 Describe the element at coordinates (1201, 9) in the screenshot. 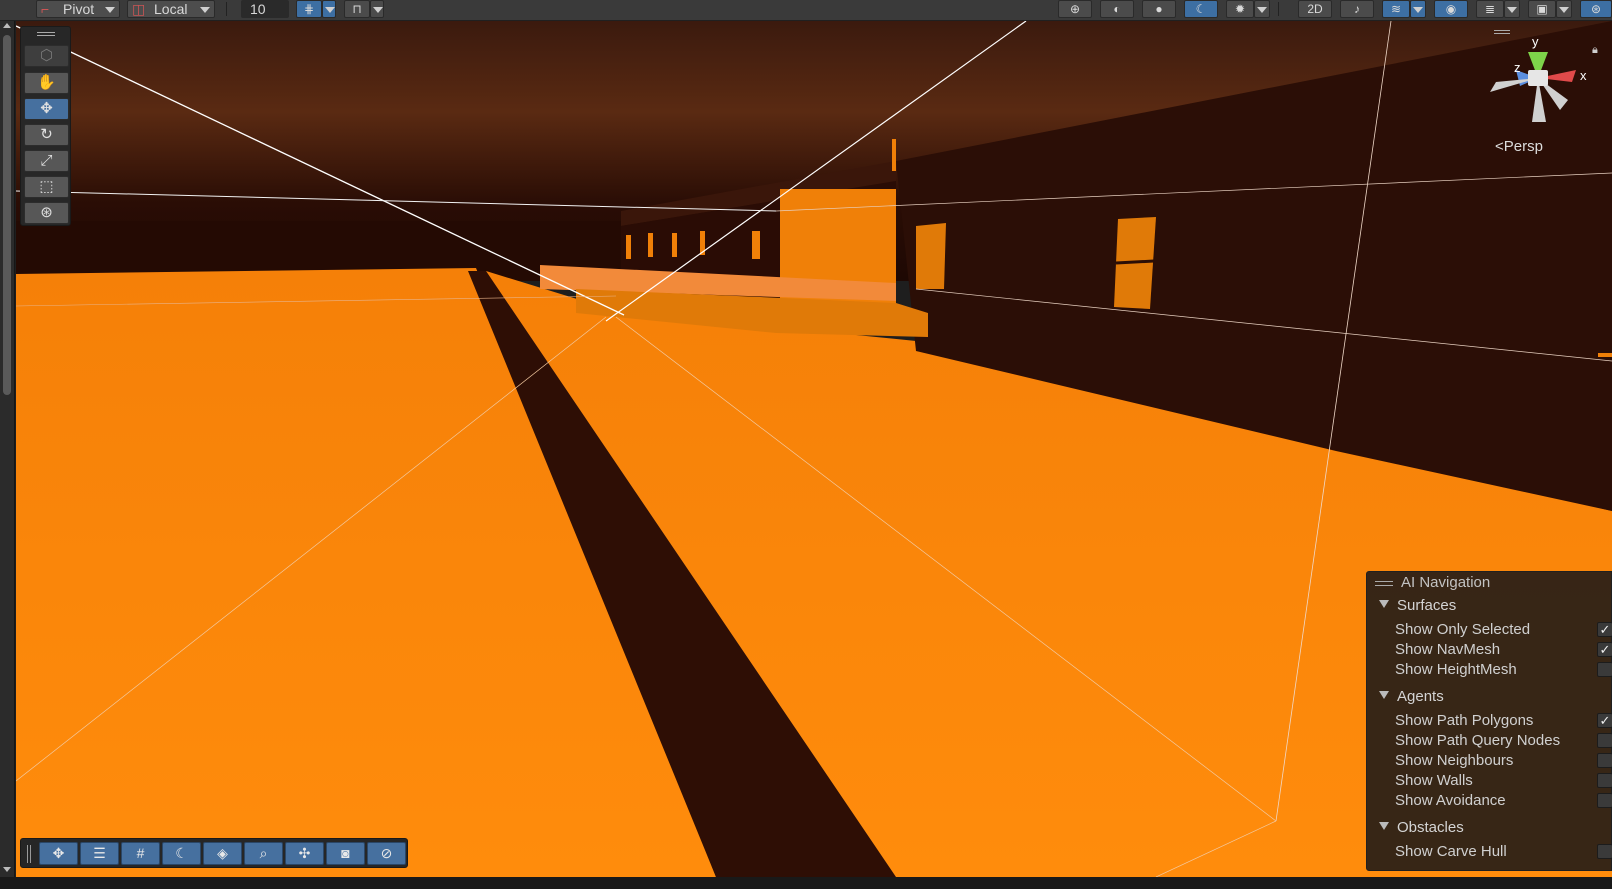

I see `lit-shading-icon: ☾` at that location.